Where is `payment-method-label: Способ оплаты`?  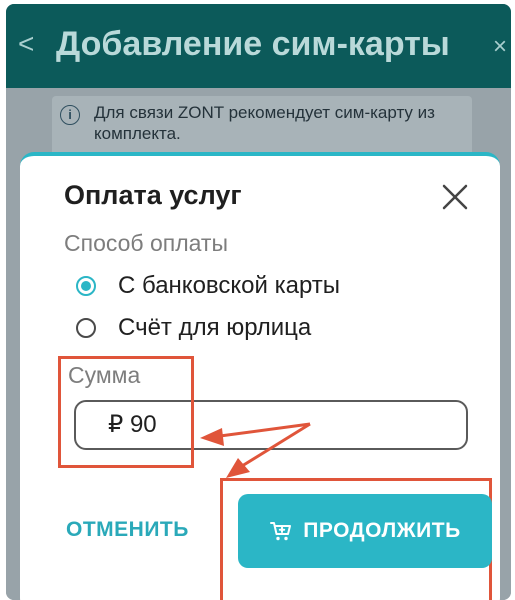 payment-method-label: Способ оплаты is located at coordinates (146, 243).